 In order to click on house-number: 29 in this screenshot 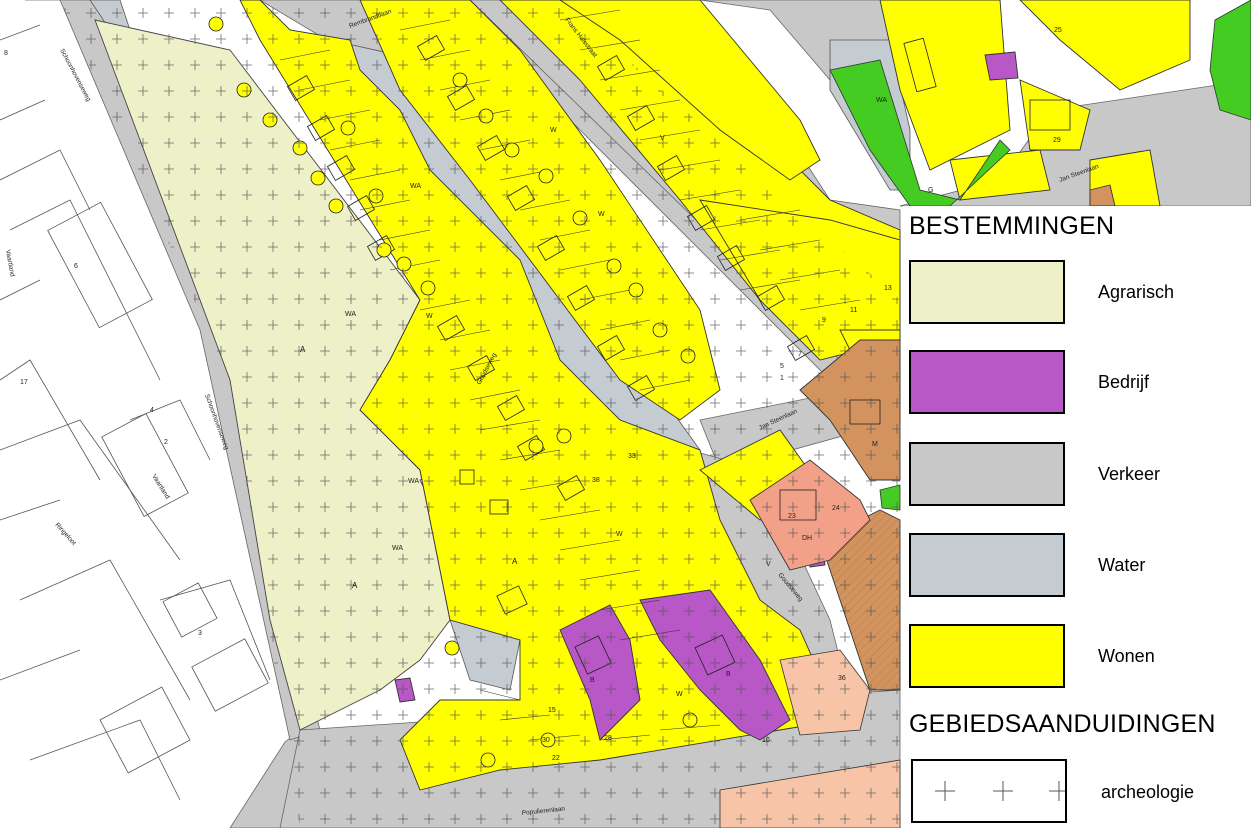, I will do `click(1057, 140)`.